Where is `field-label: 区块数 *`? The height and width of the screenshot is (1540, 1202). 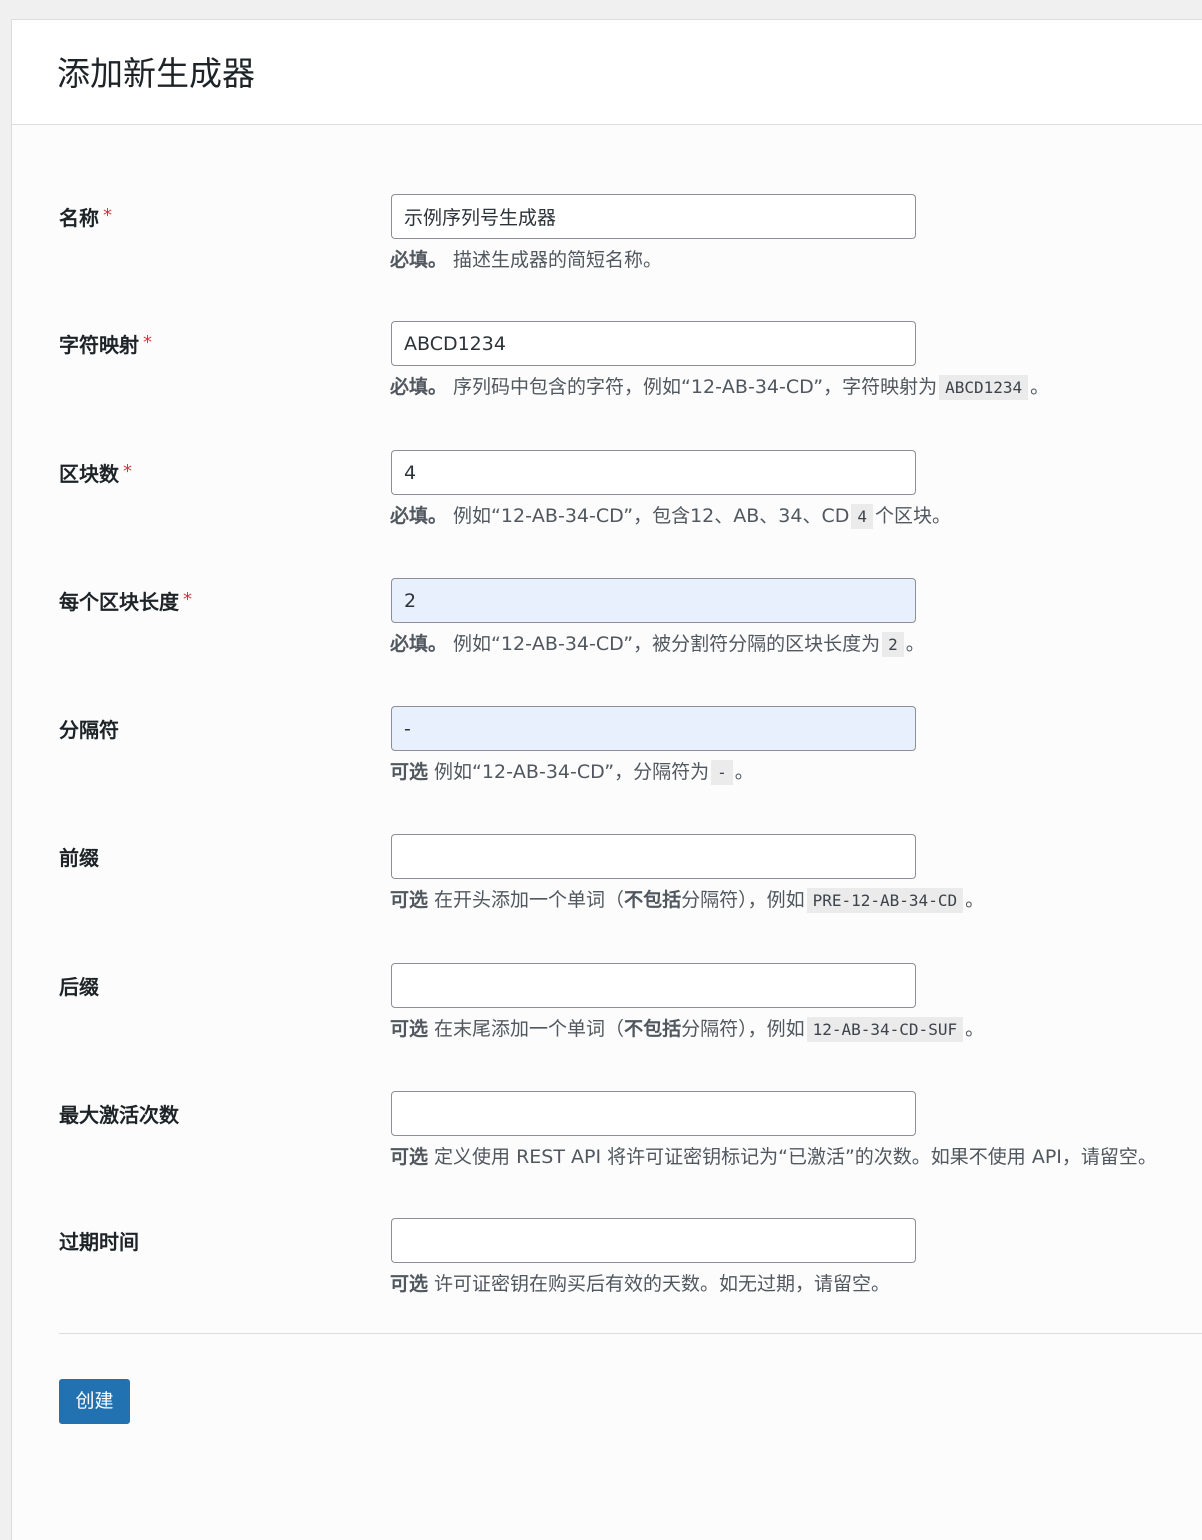
field-label: 区块数 * is located at coordinates (95, 473).